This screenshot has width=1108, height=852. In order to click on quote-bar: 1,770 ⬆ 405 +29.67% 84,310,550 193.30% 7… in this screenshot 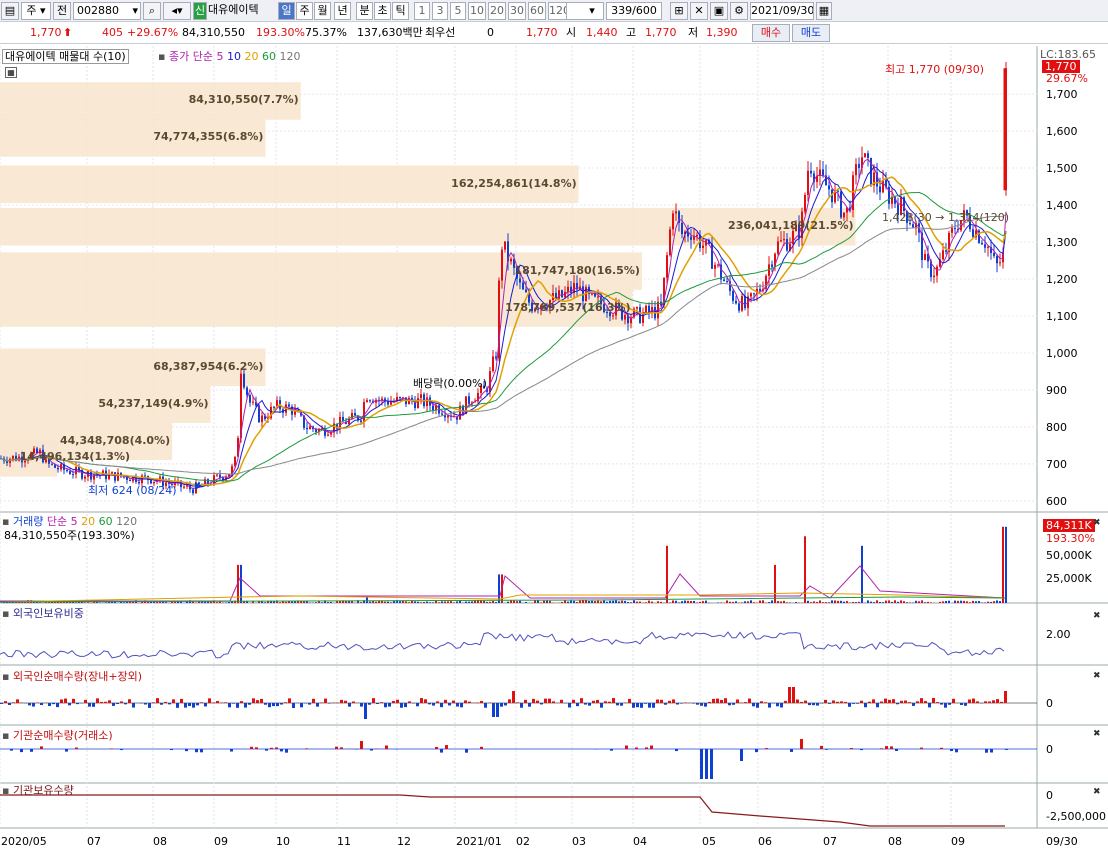, I will do `click(554, 33)`.